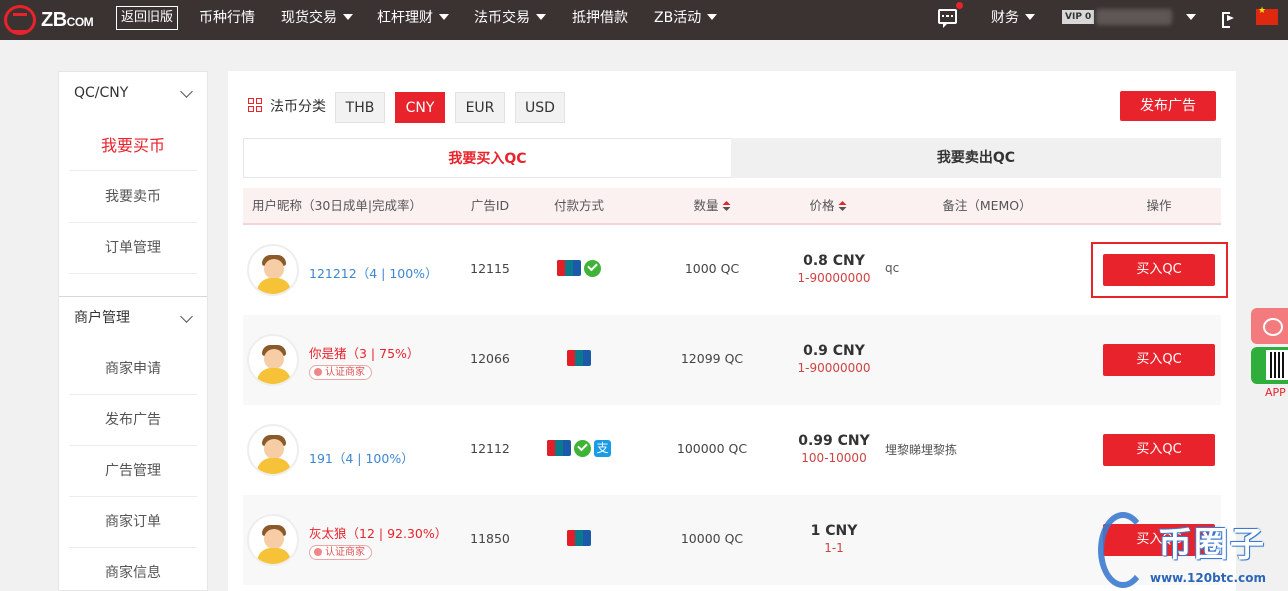 Image resolution: width=1288 pixels, height=591 pixels. I want to click on user-nickname: 191（4 | 100%）, so click(361, 457).